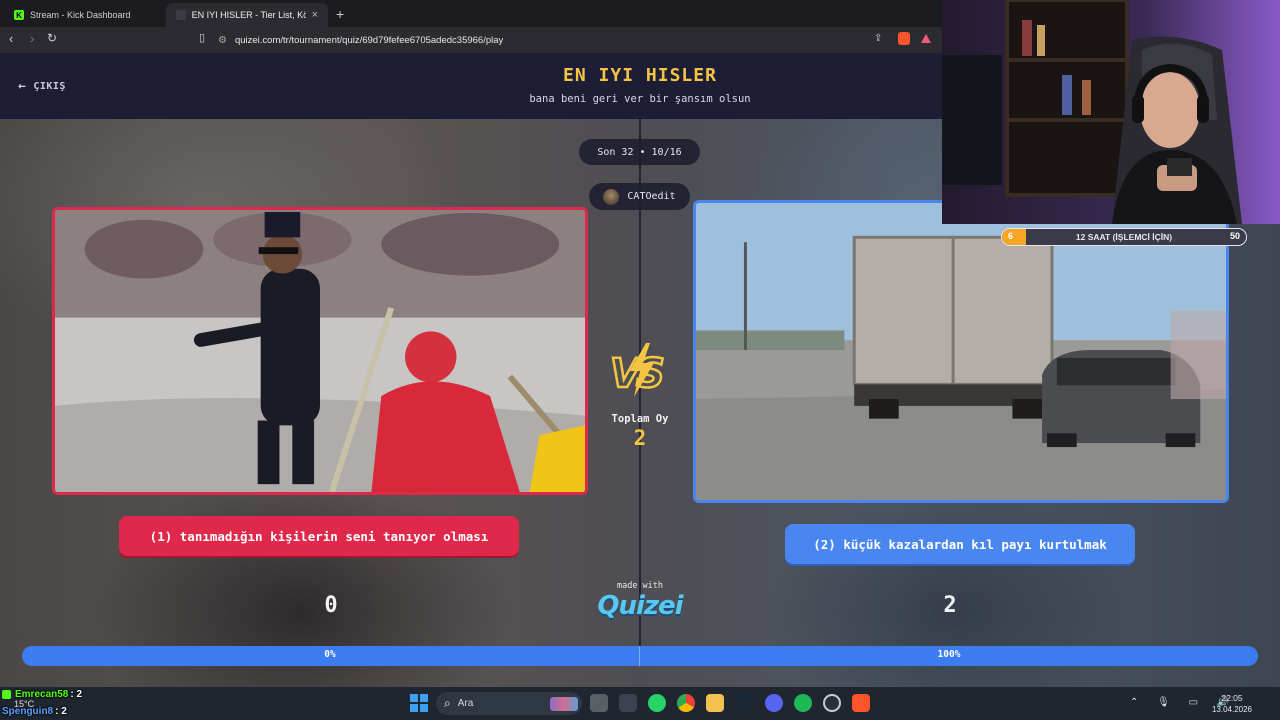 The width and height of the screenshot is (1280, 720). I want to click on made-with-label: made with, so click(640, 586).